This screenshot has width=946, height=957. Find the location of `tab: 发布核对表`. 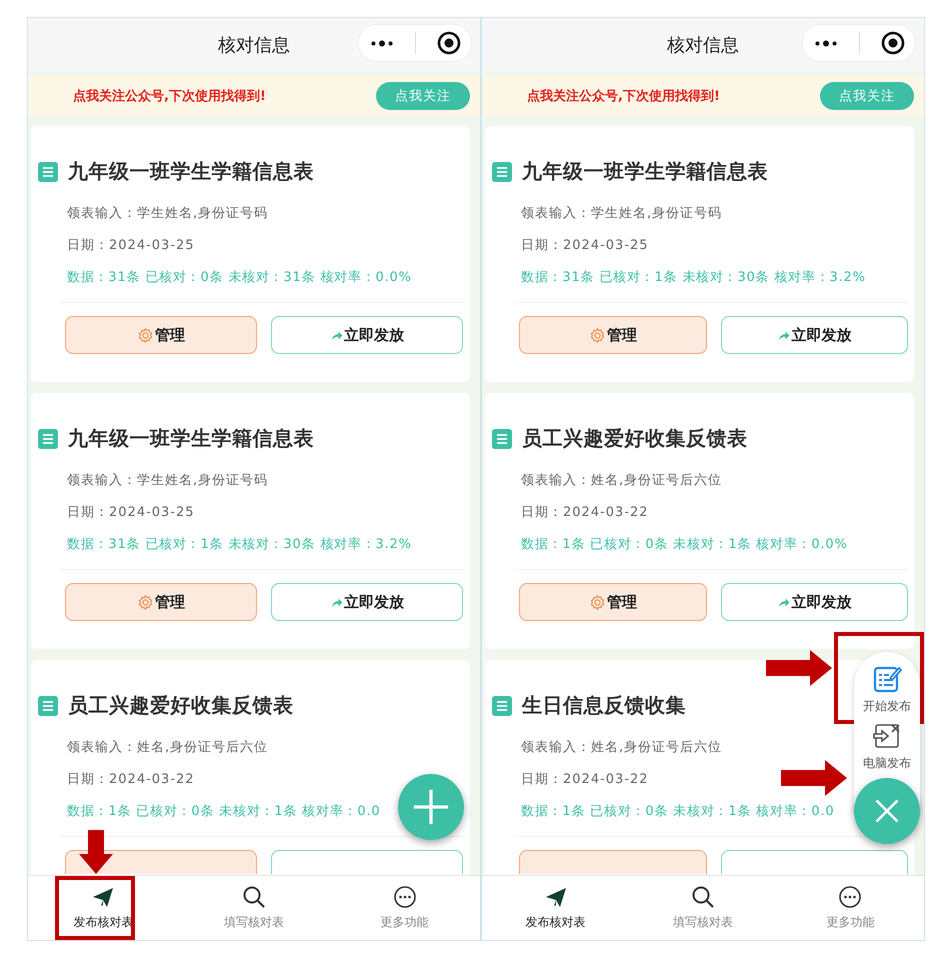

tab: 发布核对表 is located at coordinates (556, 908).